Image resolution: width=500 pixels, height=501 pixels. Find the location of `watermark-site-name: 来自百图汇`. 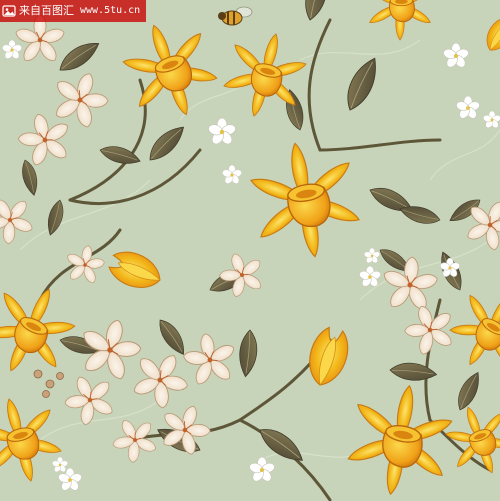

watermark-site-name: 来自百图汇 is located at coordinates (46, 10).